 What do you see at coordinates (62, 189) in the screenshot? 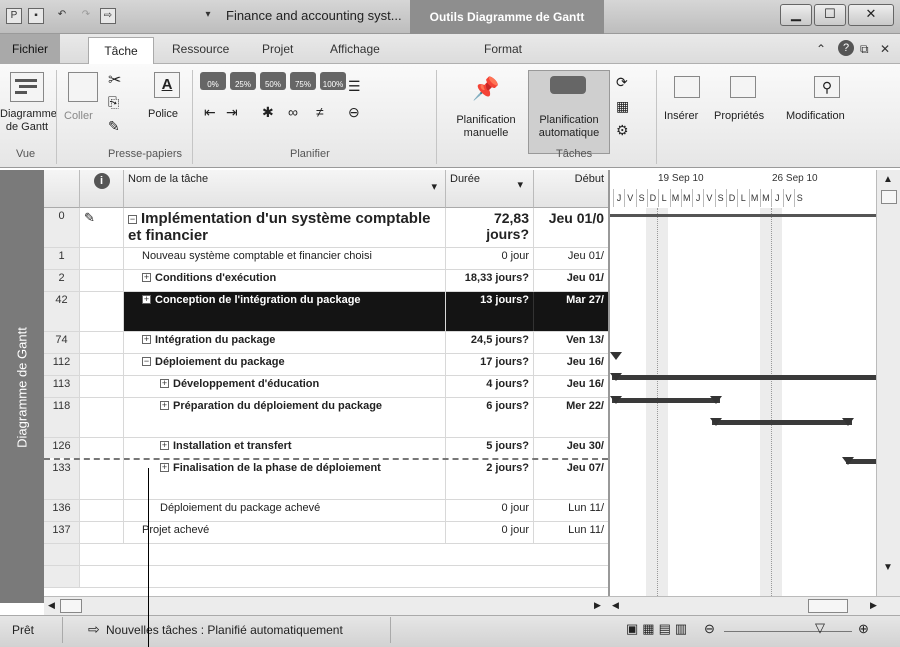
I see `select-all-corner` at bounding box center [62, 189].